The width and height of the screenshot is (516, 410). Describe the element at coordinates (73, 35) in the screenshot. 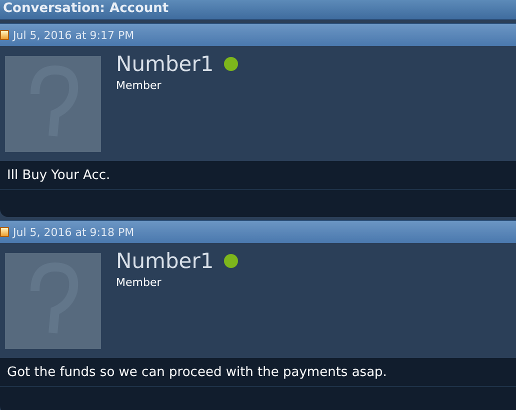

I see `message-date: Jul 5, 2016 at 9:17 PM` at that location.